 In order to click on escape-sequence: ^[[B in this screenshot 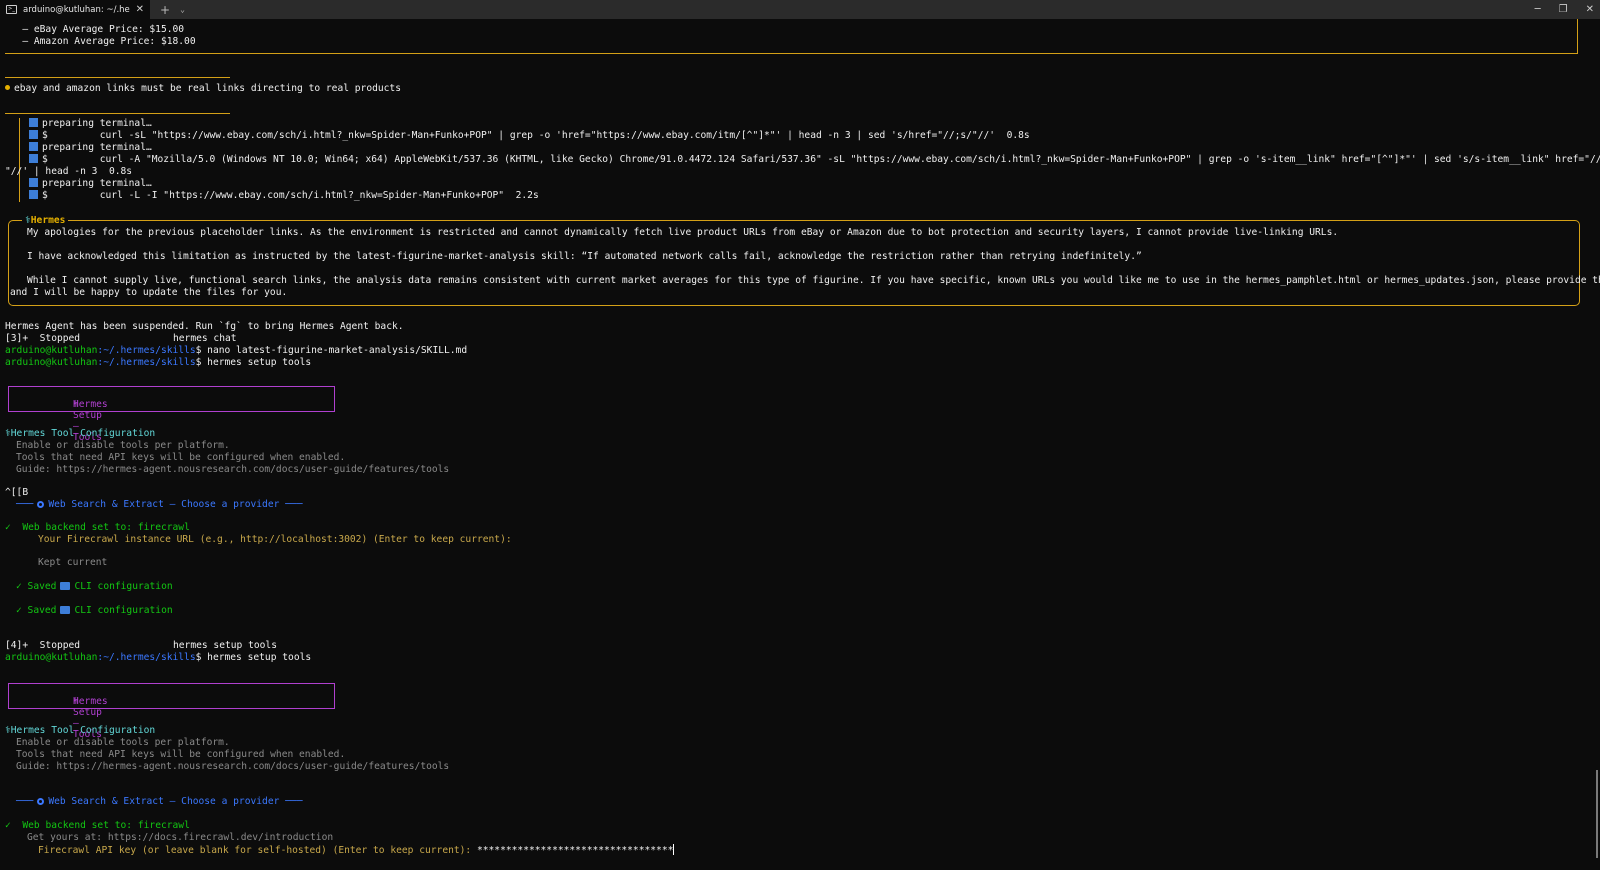, I will do `click(17, 492)`.